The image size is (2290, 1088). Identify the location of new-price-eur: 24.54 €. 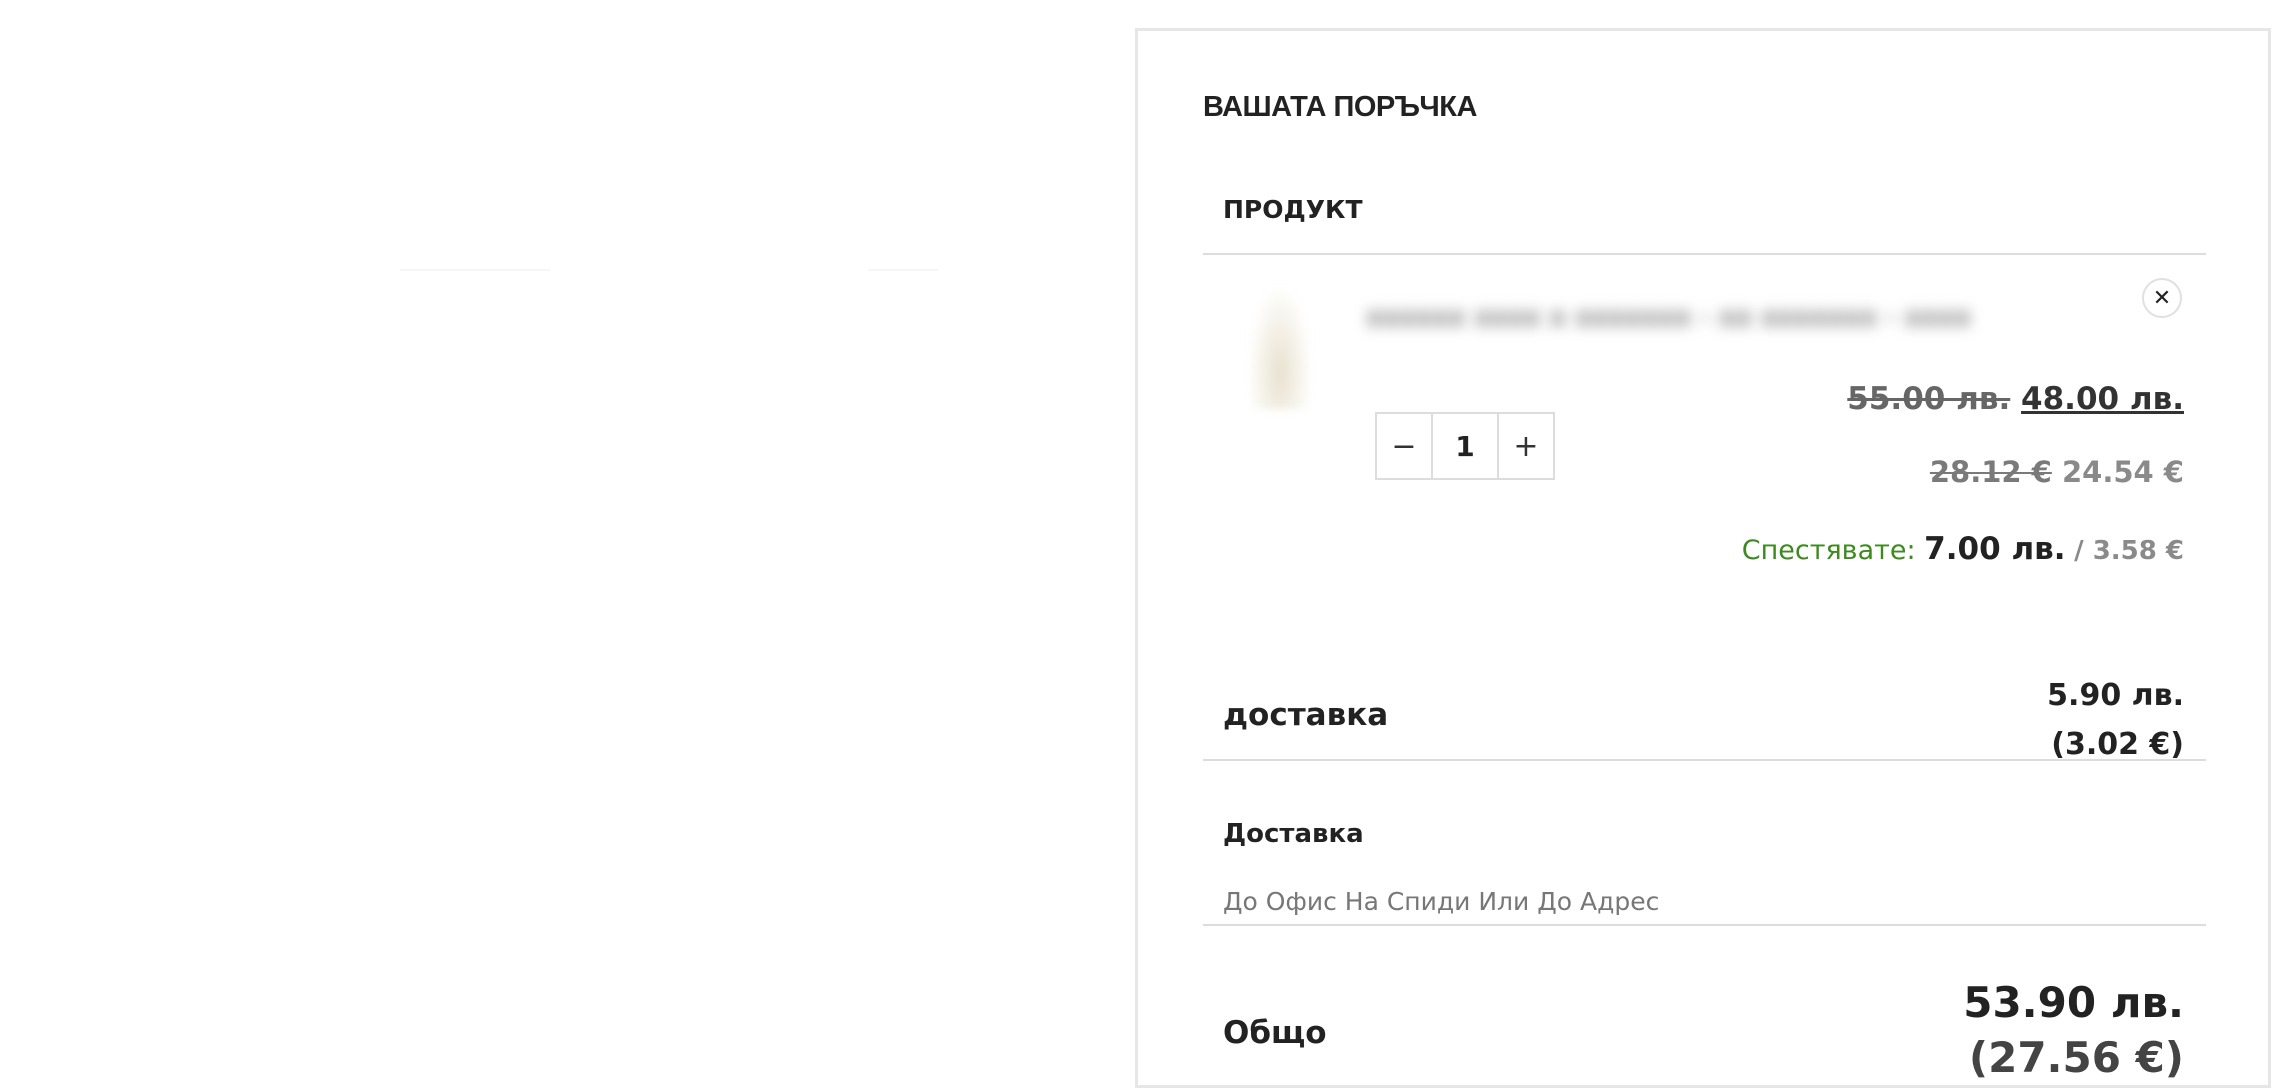
(2122, 472).